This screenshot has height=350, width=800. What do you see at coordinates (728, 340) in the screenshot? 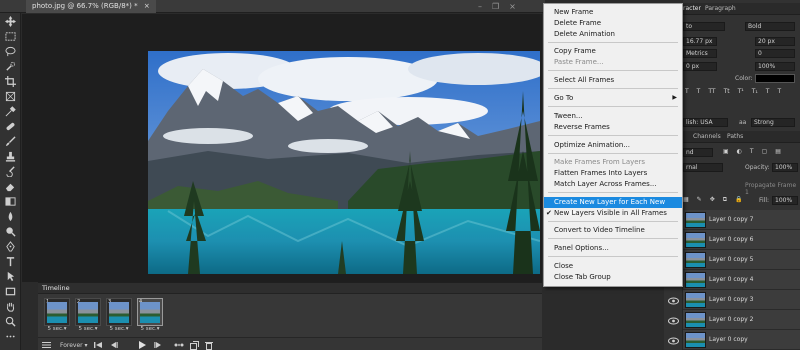
I see `layer-name: Layer 0 copy` at bounding box center [728, 340].